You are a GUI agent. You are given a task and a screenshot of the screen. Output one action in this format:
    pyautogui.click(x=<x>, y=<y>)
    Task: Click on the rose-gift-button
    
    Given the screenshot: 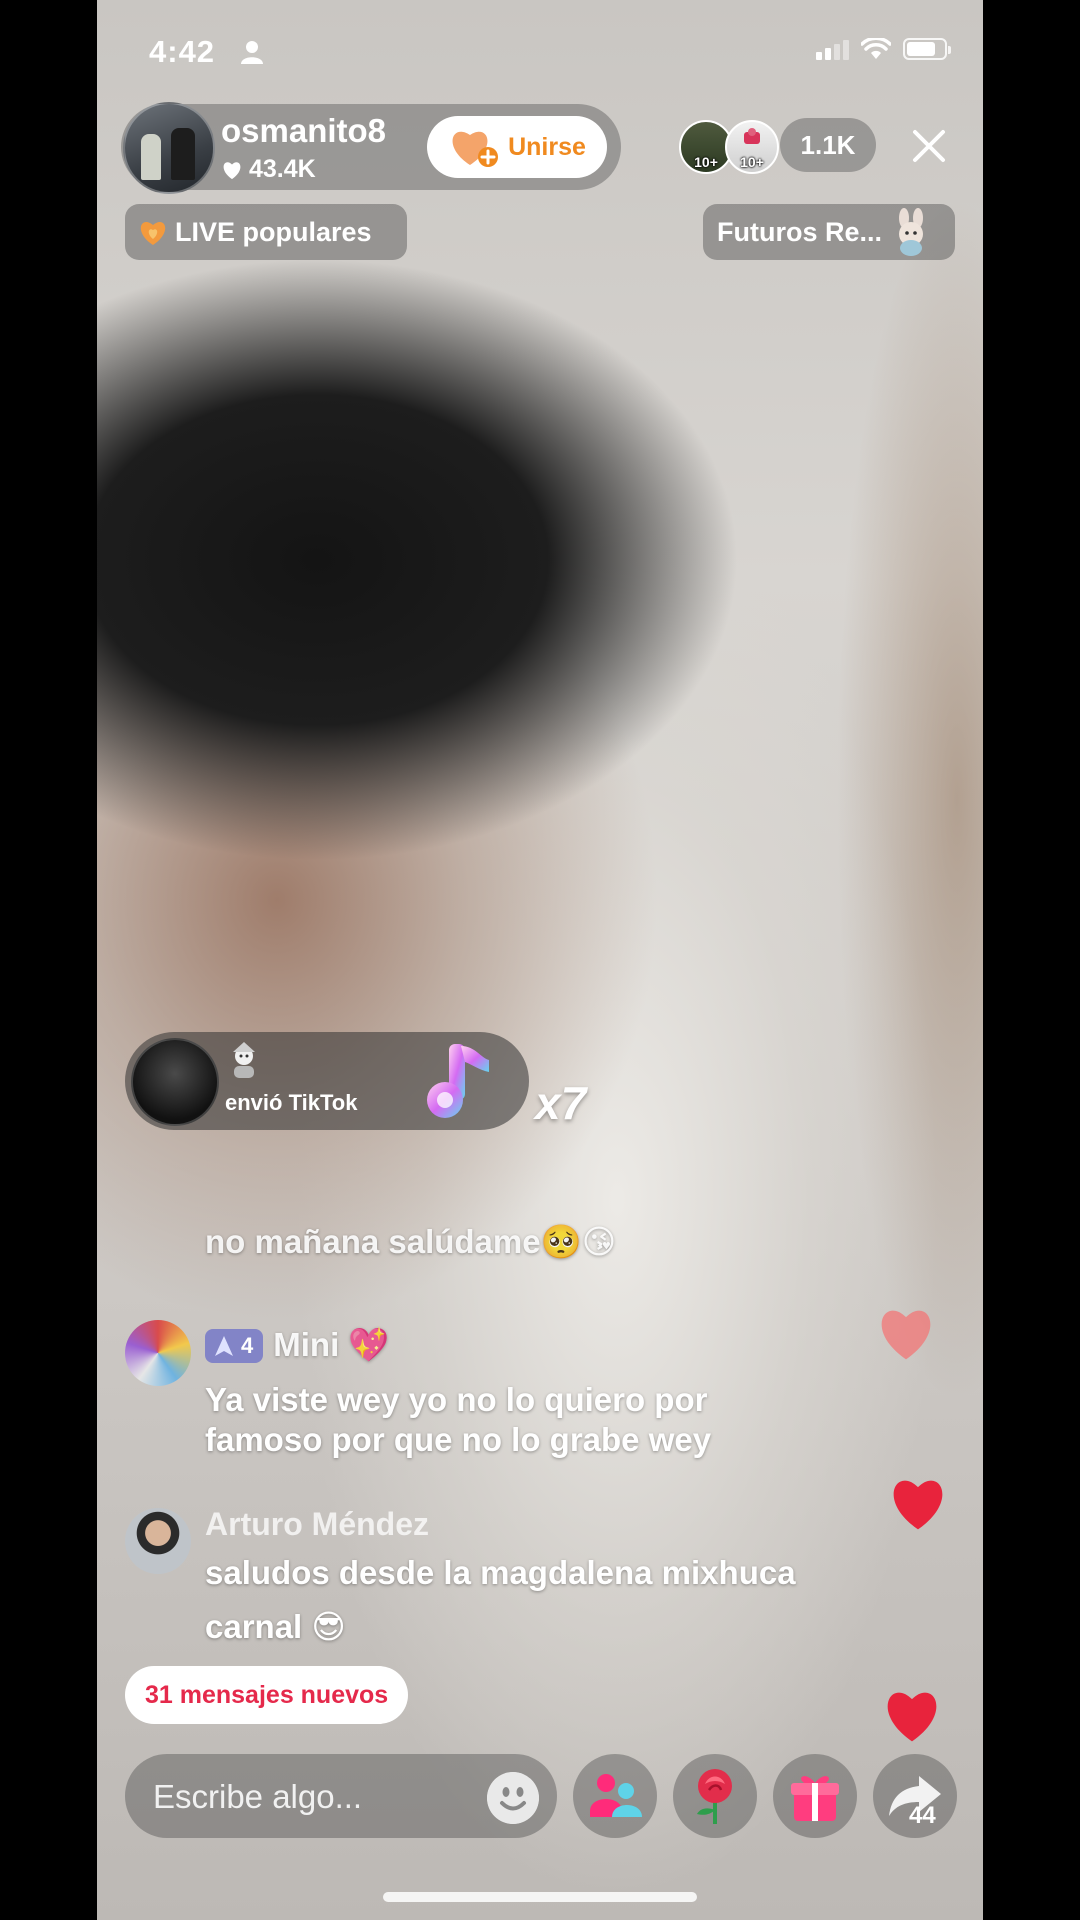 What is the action you would take?
    pyautogui.click(x=715, y=1796)
    